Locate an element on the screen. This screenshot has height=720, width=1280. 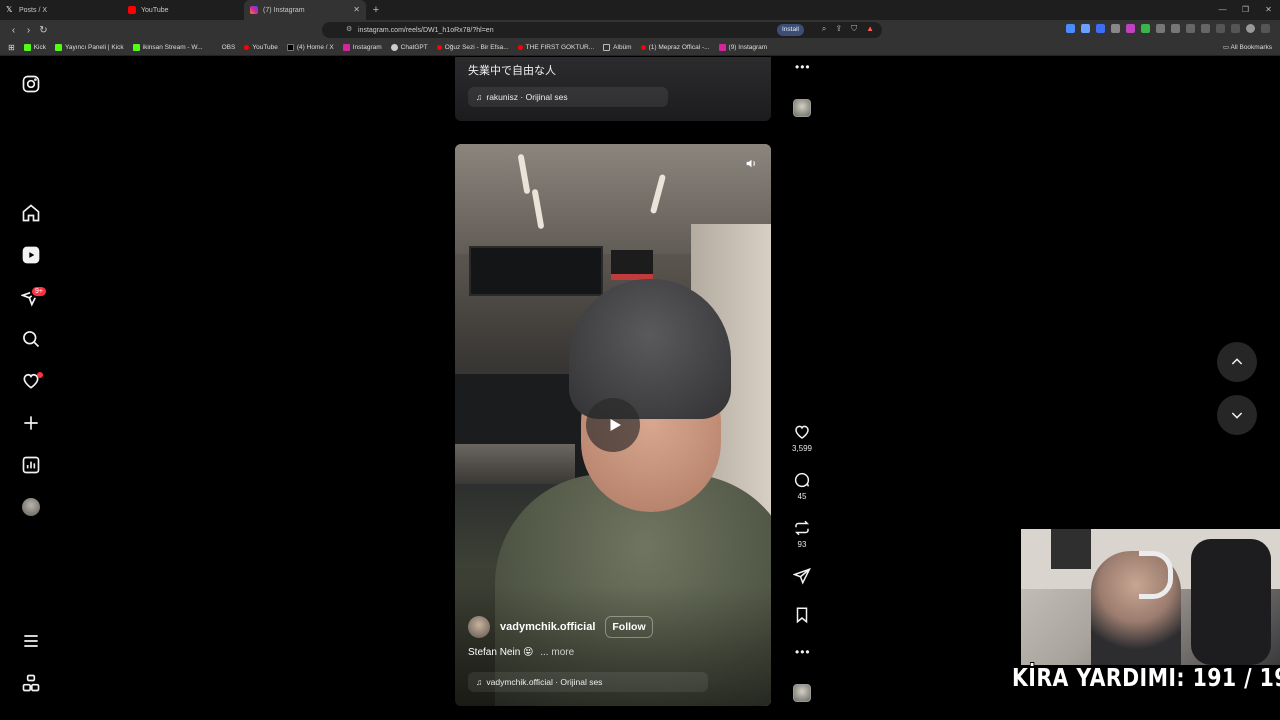
play-button is located at coordinates (613, 425).